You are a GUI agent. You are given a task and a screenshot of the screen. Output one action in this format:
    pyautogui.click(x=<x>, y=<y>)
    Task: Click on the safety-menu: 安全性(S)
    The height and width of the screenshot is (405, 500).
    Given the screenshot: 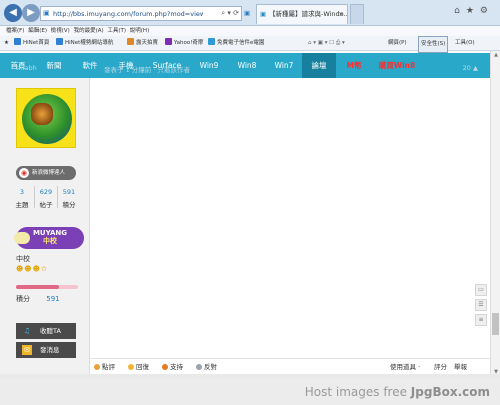 What is the action you would take?
    pyautogui.click(x=433, y=44)
    